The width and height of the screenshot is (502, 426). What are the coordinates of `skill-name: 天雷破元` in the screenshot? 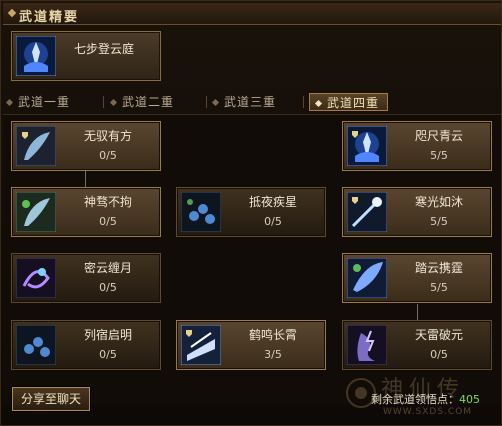 It's located at (438, 335).